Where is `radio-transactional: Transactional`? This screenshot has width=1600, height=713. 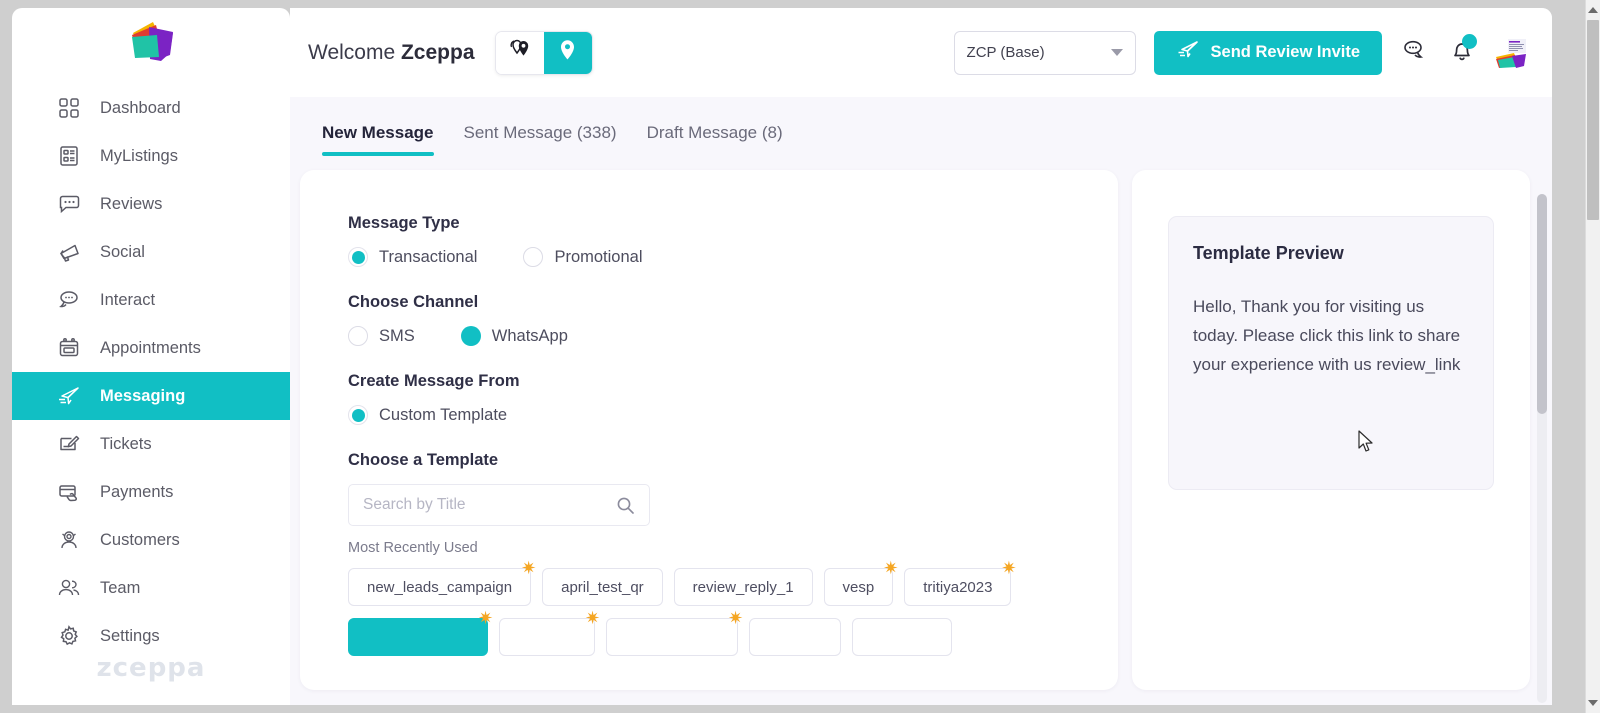 radio-transactional: Transactional is located at coordinates (412, 257).